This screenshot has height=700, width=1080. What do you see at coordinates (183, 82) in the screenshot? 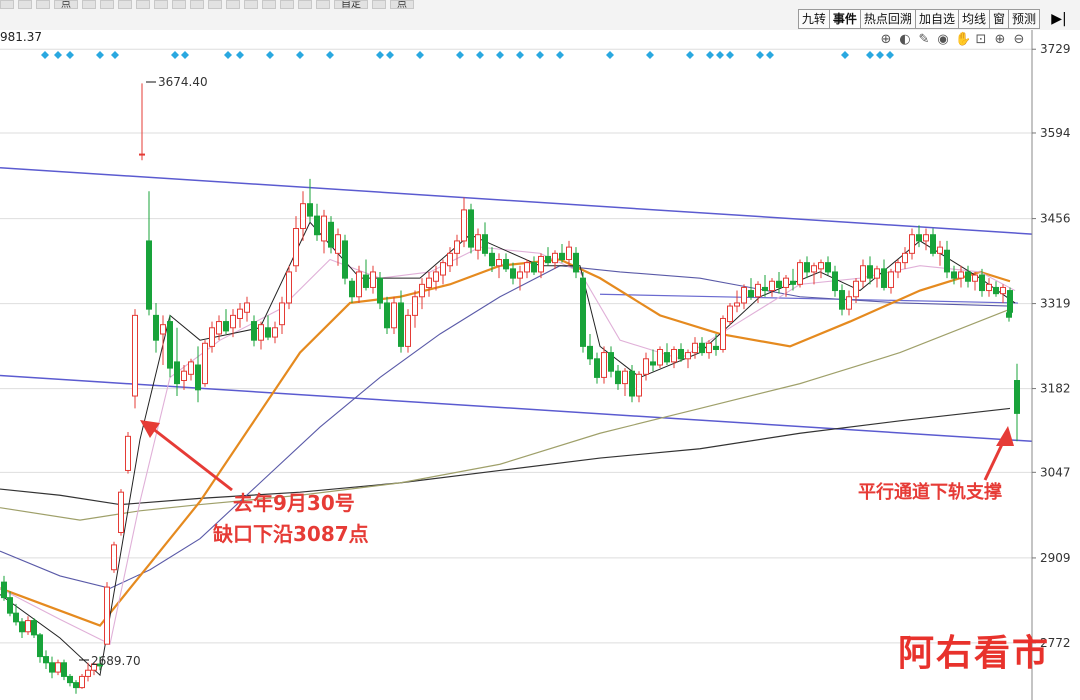
I see `high-label: 3674.40` at bounding box center [183, 82].